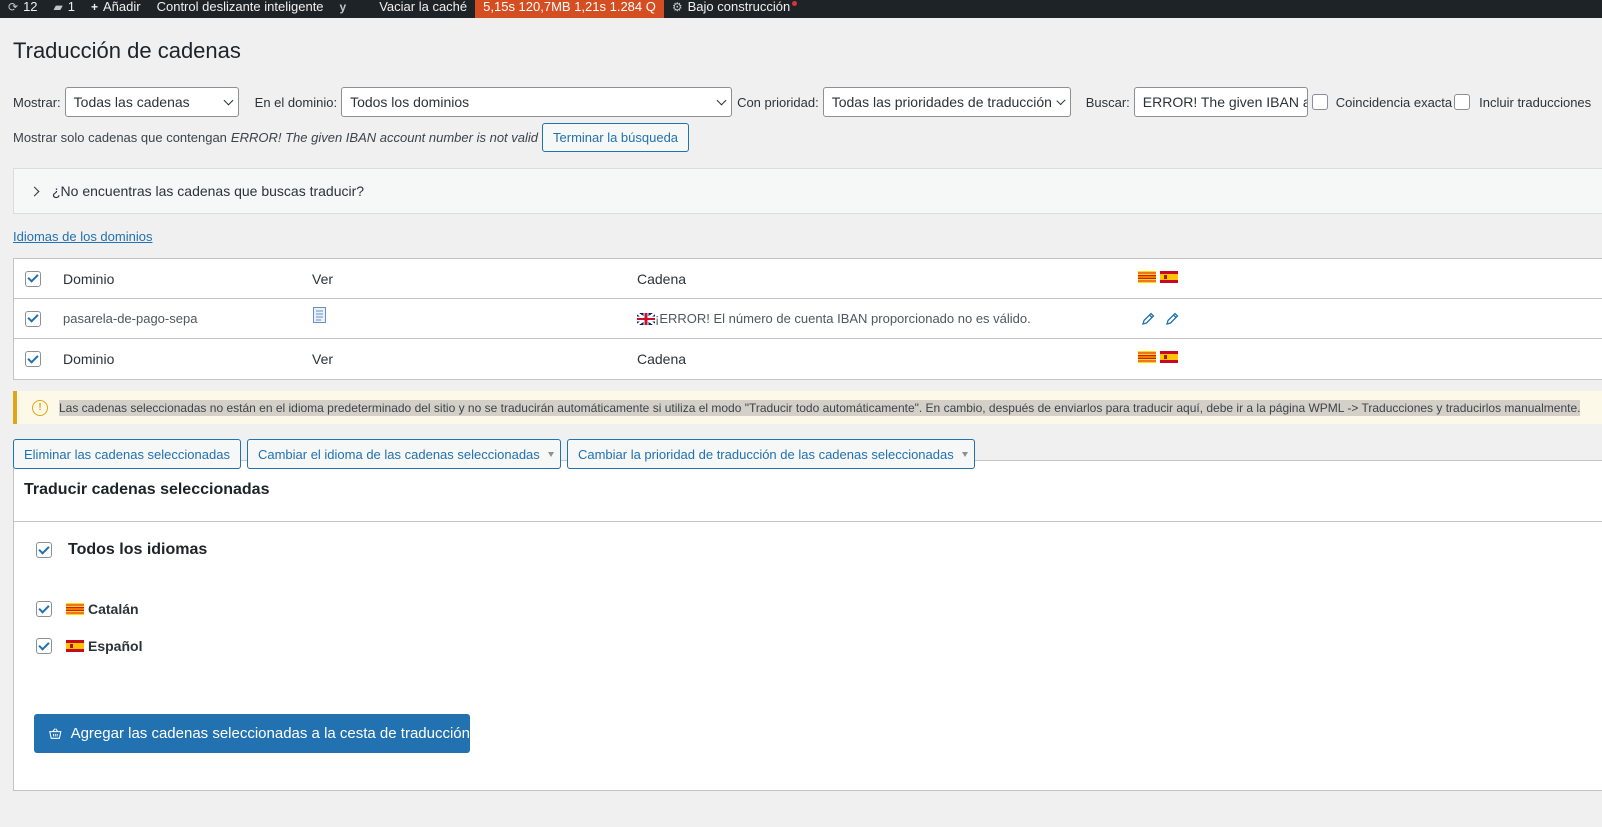 The height and width of the screenshot is (827, 1602). I want to click on edit-catalan-pencil-icon, so click(1148, 319).